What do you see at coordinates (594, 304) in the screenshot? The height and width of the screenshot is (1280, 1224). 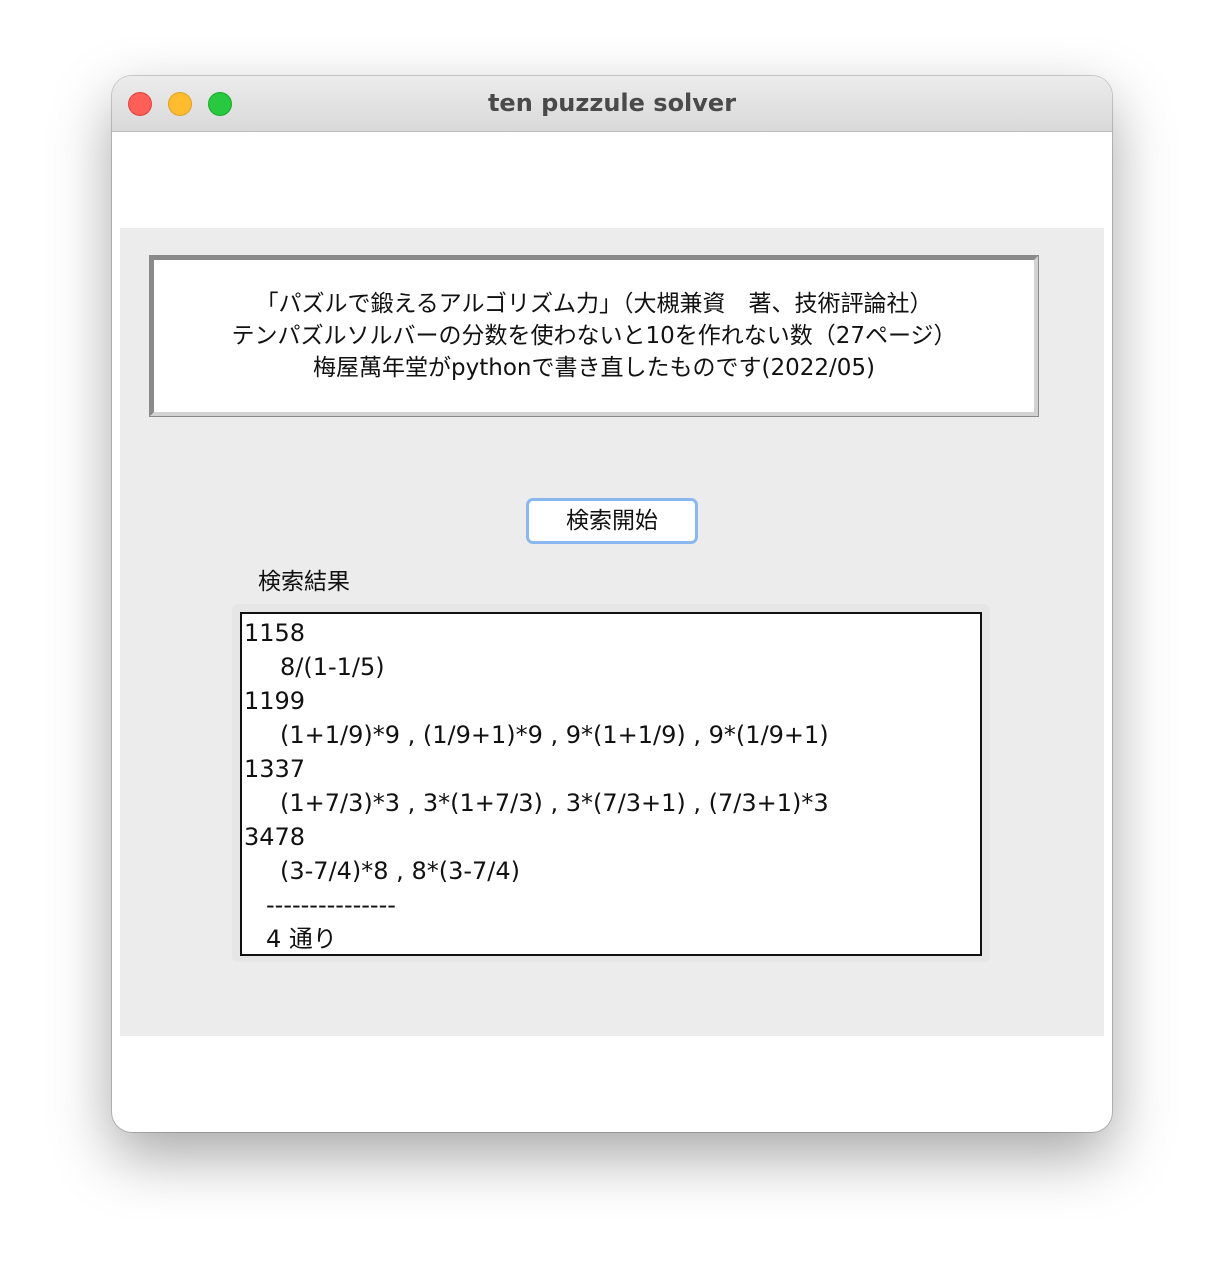 I see `info-line-book: 「パズルで鍛えるアルゴリズム力」（大槻兼資 著、技術評論社）` at bounding box center [594, 304].